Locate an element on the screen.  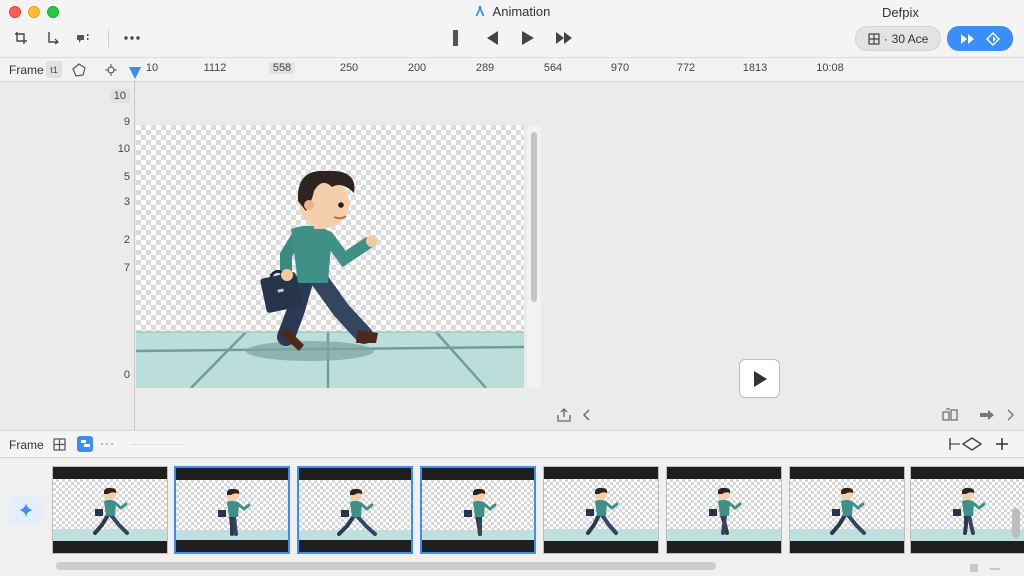
frame-more-button: ··· is located at coordinates (107, 443).